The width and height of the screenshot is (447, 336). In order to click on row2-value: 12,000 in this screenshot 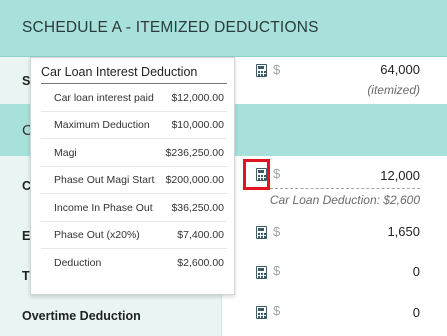, I will do `click(400, 175)`.